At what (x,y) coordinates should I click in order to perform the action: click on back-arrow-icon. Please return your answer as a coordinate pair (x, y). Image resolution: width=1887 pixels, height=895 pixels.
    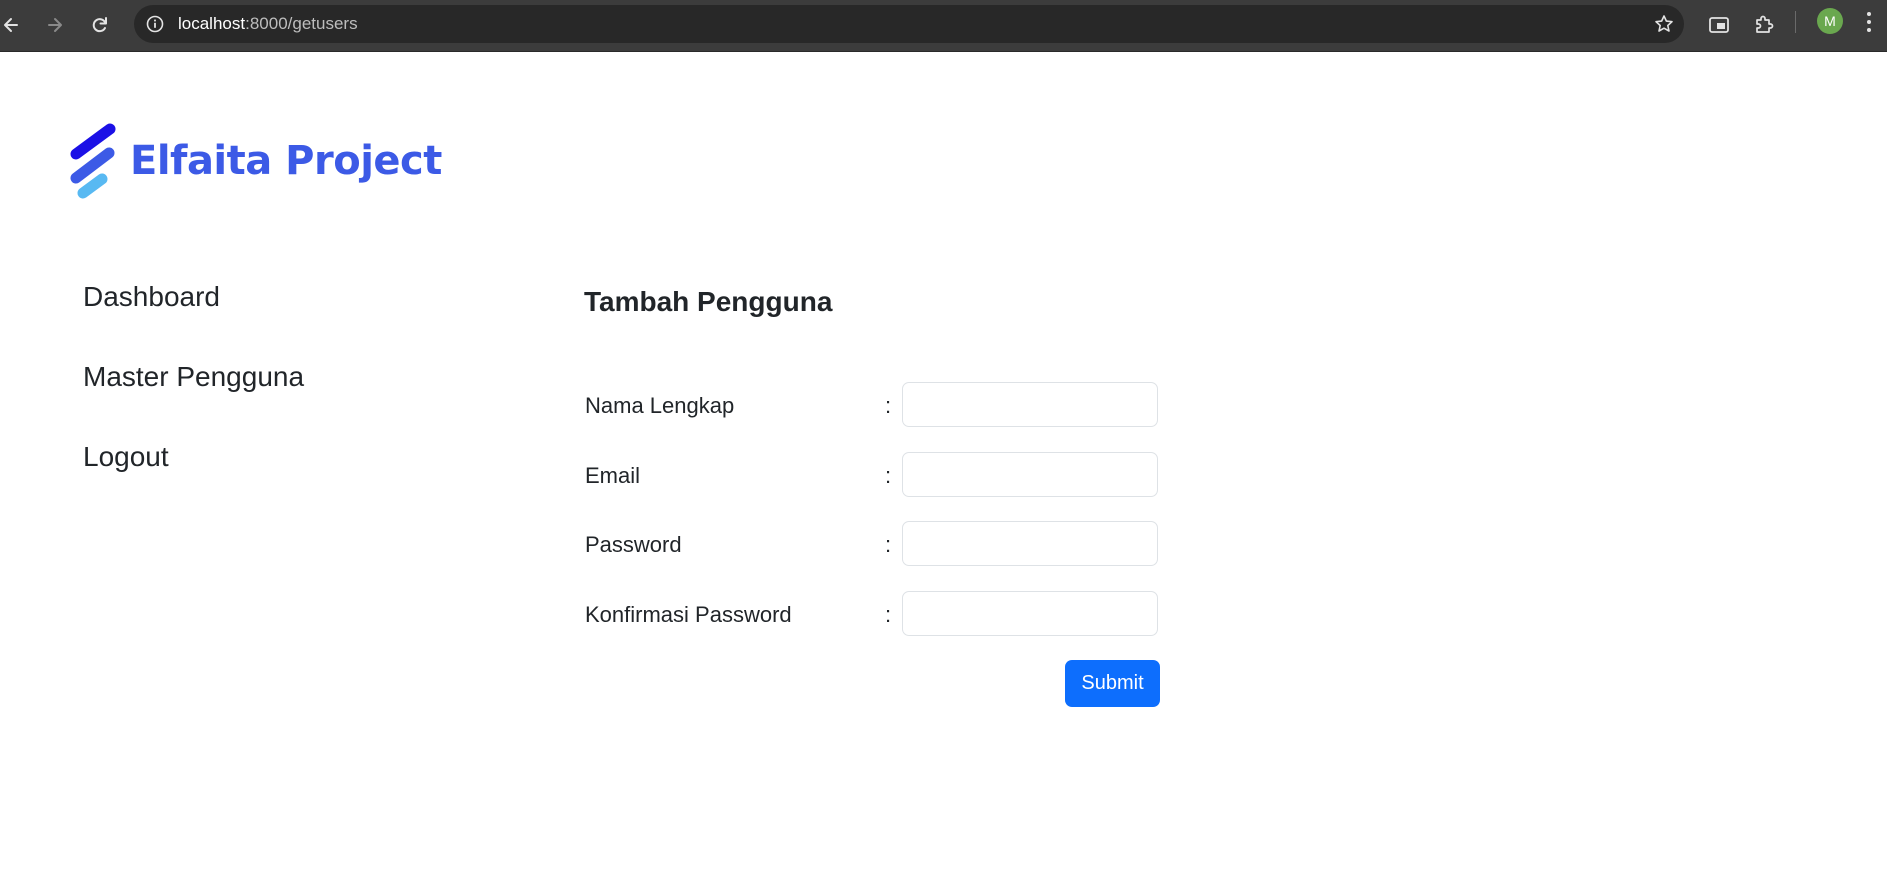
    Looking at the image, I should click on (11, 25).